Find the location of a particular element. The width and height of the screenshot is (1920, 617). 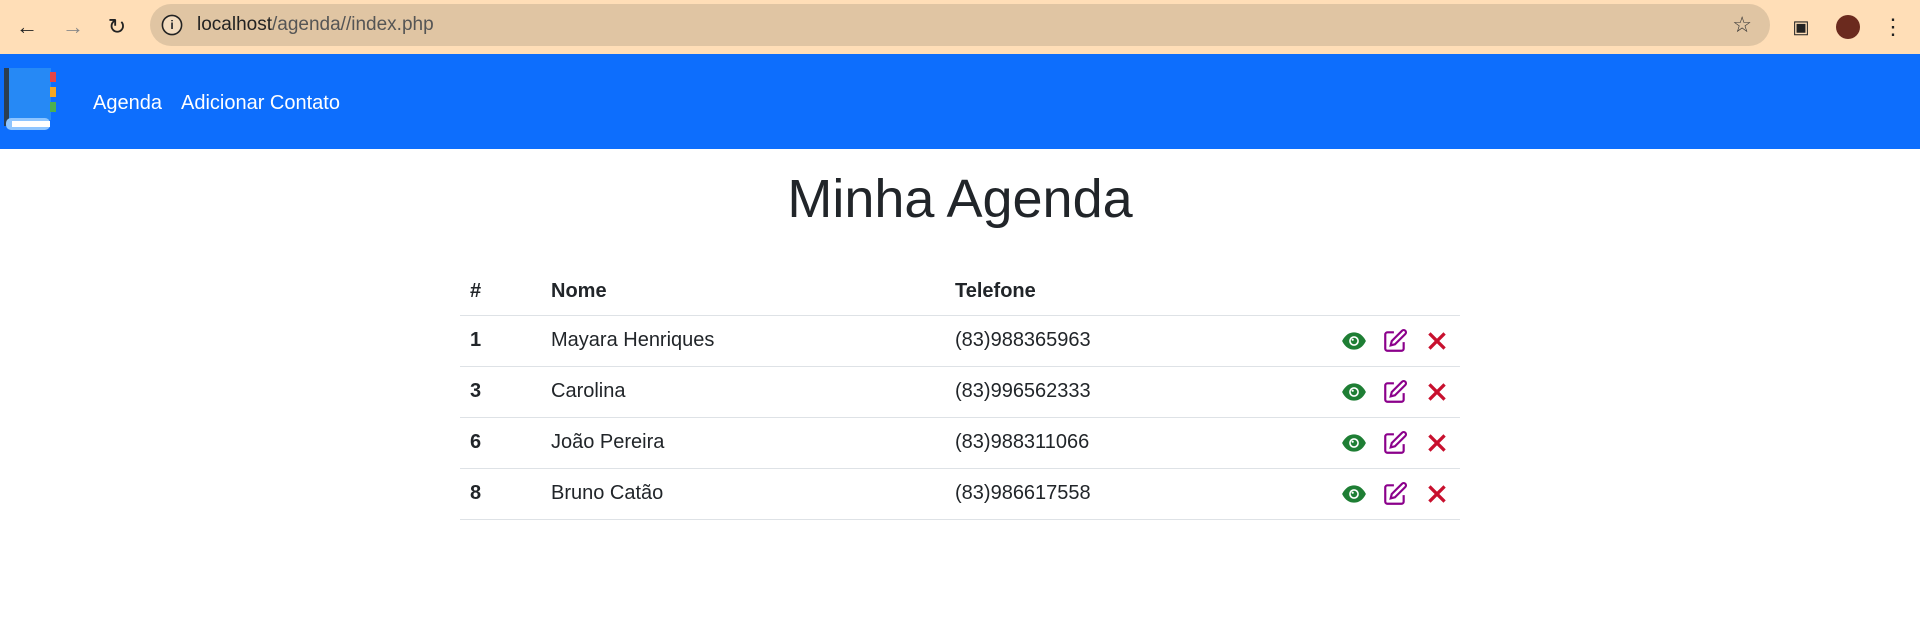

cell-telefone: (83)988365963 is located at coordinates (1081, 341).